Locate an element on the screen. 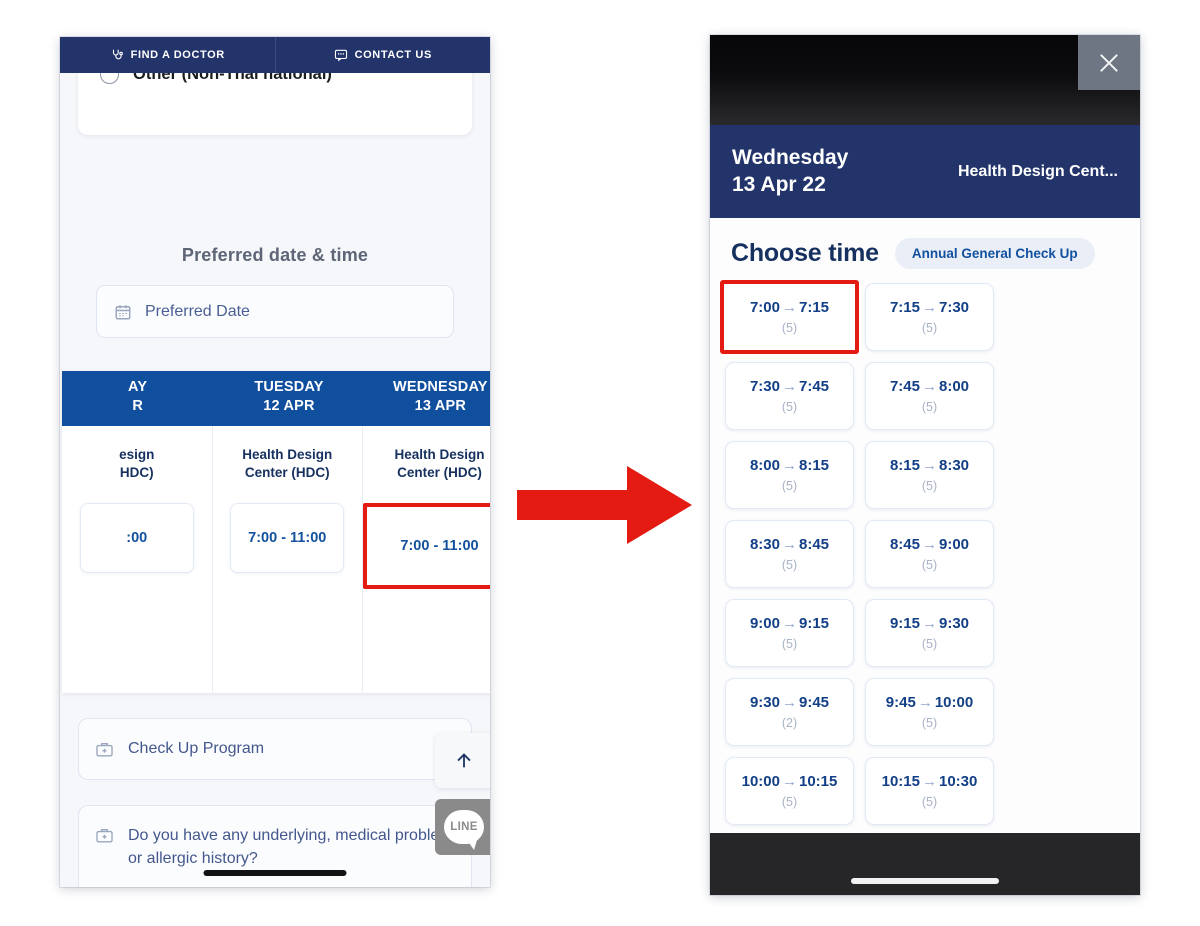 This screenshot has width=1200, height=926. slot-end: 9:30 is located at coordinates (954, 623).